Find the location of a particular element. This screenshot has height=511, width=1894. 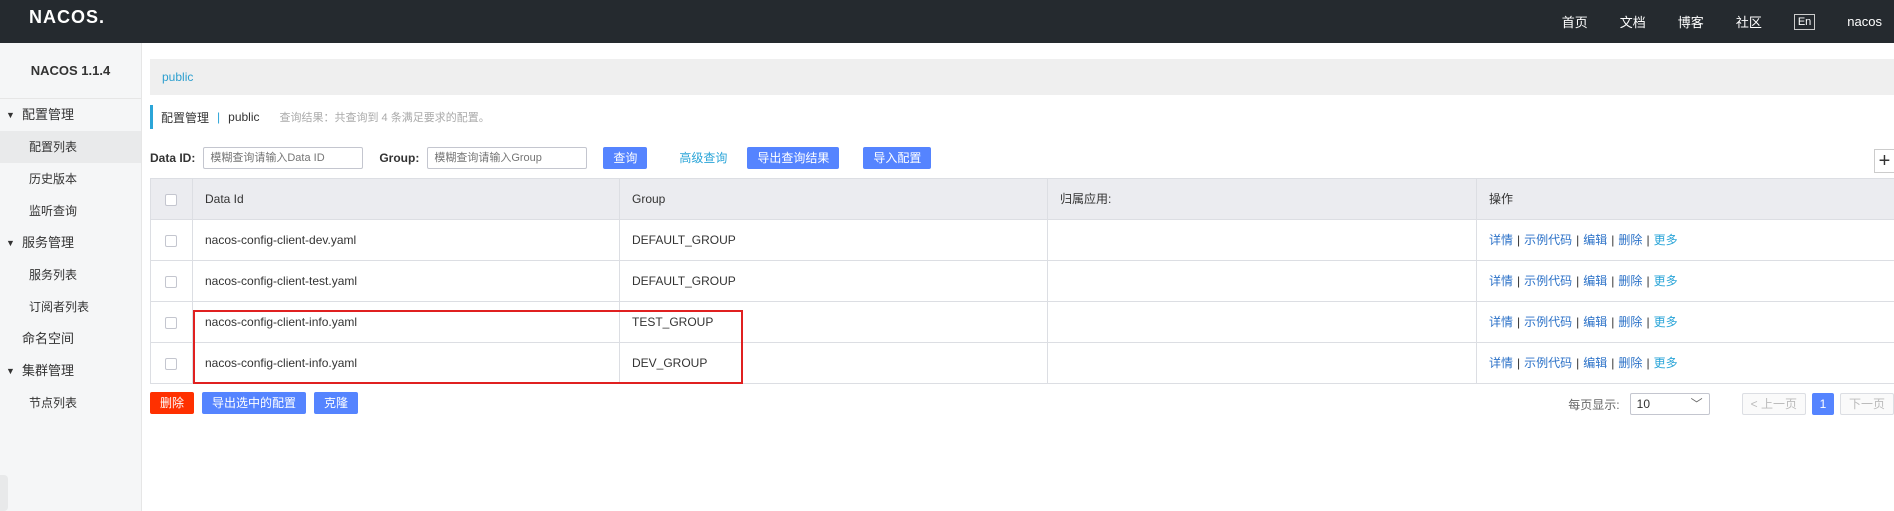

sidebar-group-cluster: ▼ 集群管理 is located at coordinates (70, 371).